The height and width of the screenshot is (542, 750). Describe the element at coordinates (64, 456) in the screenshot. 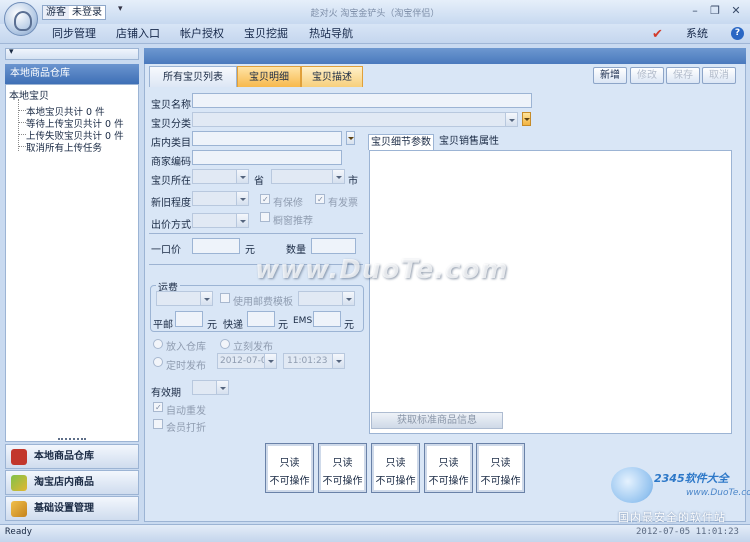

I see `nav-label: 本地商品仓库` at that location.